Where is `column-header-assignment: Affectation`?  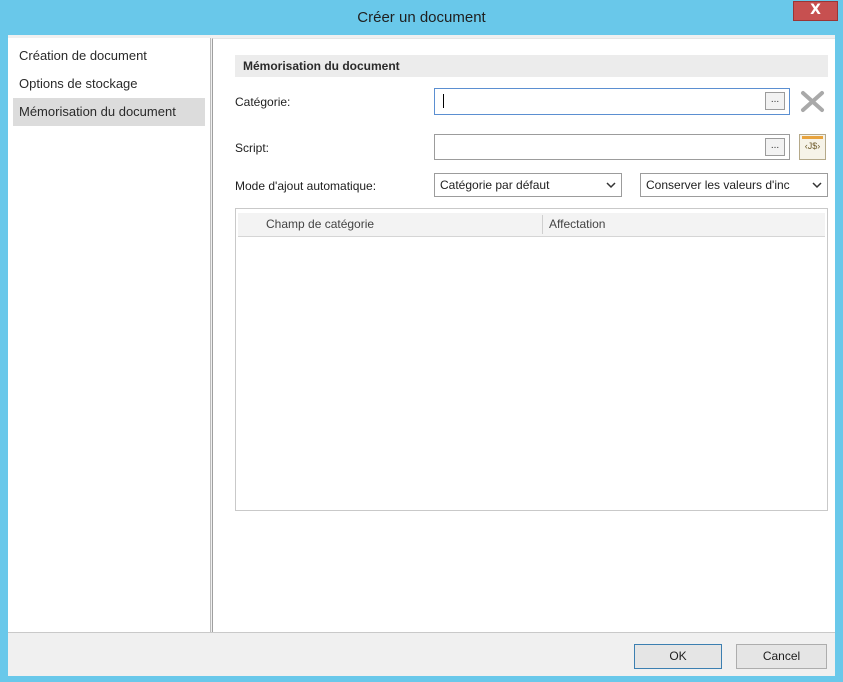
column-header-assignment: Affectation is located at coordinates (577, 224).